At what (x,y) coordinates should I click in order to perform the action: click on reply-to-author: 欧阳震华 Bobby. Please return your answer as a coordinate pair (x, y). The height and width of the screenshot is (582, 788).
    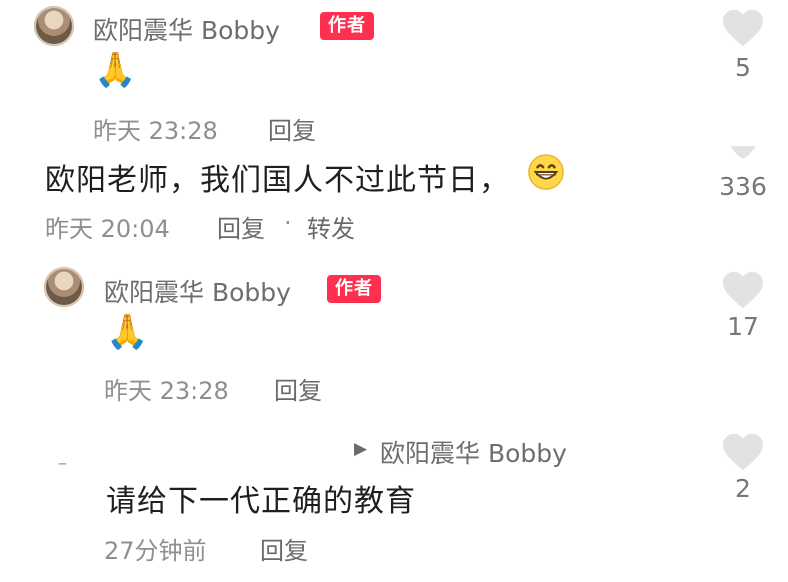
    Looking at the image, I should click on (473, 452).